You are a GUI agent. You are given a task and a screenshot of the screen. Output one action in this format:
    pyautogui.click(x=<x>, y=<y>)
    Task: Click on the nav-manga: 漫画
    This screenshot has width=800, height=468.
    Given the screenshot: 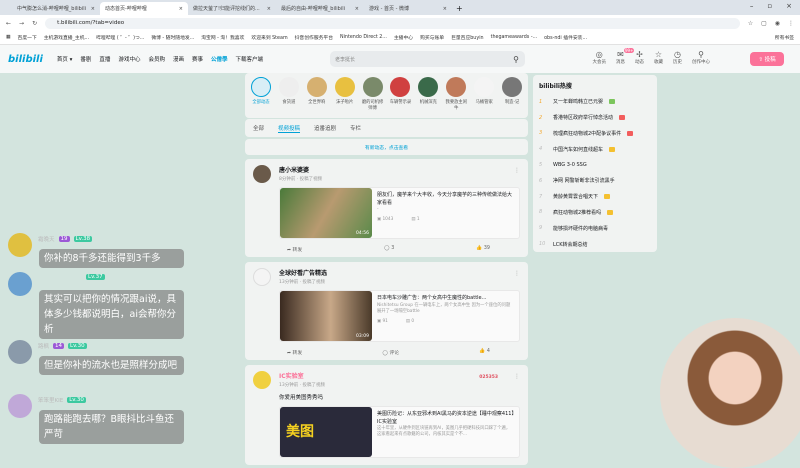 What is the action you would take?
    pyautogui.click(x=178, y=59)
    